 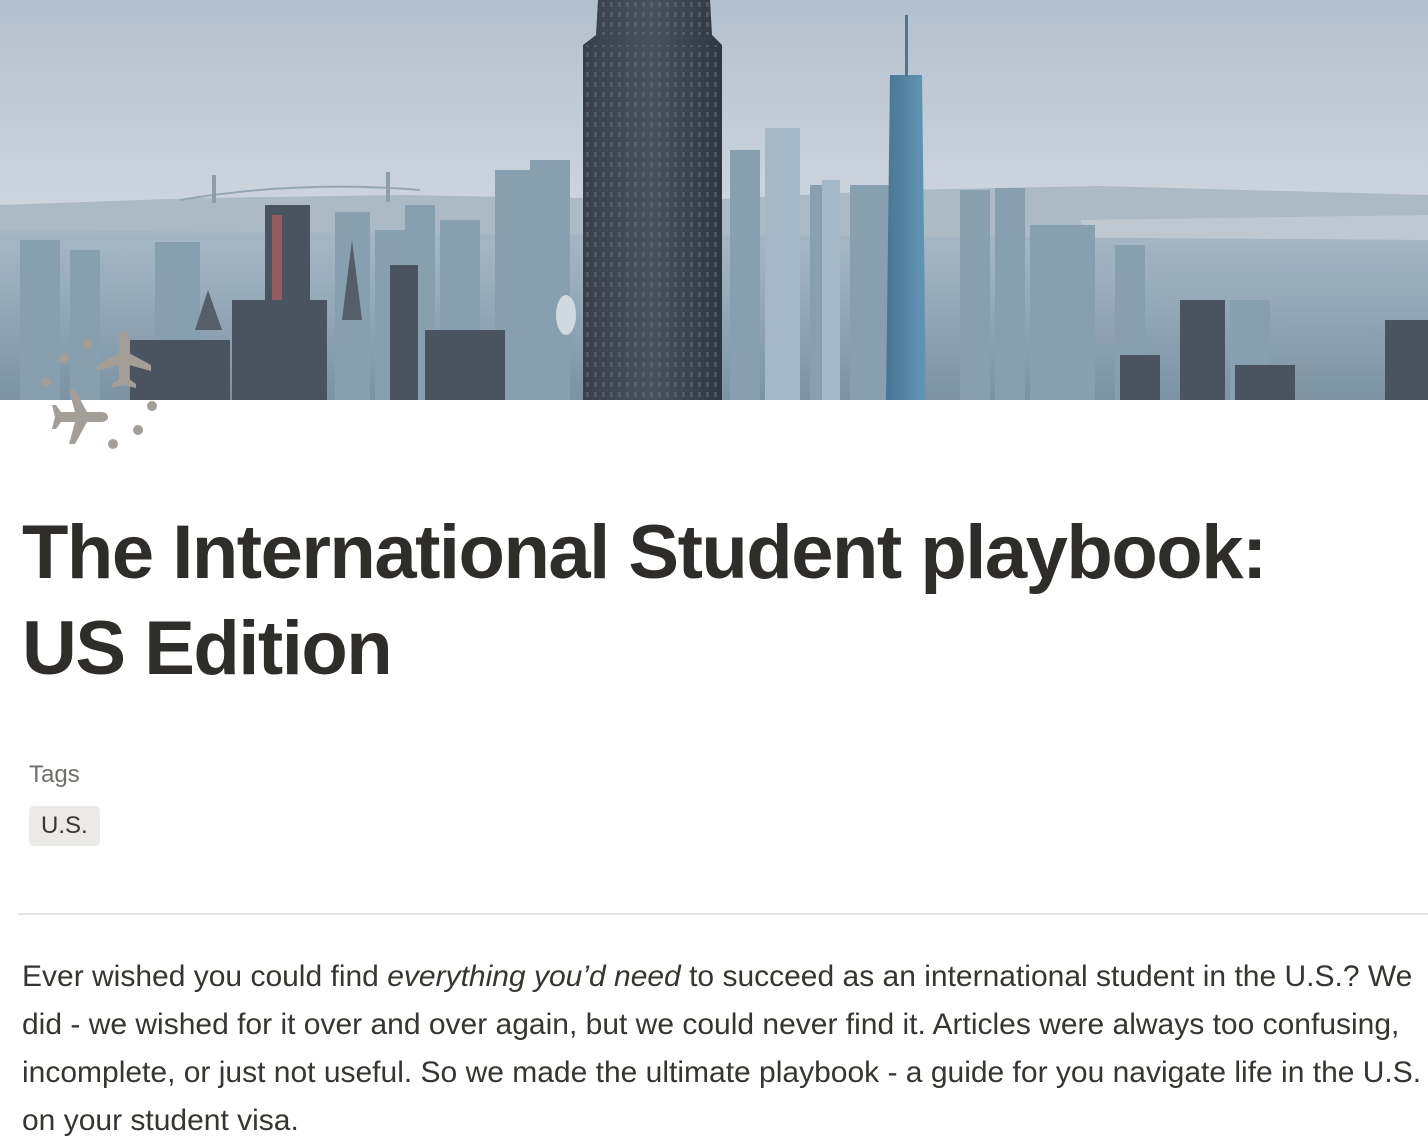 I want to click on divider, so click(x=723, y=914).